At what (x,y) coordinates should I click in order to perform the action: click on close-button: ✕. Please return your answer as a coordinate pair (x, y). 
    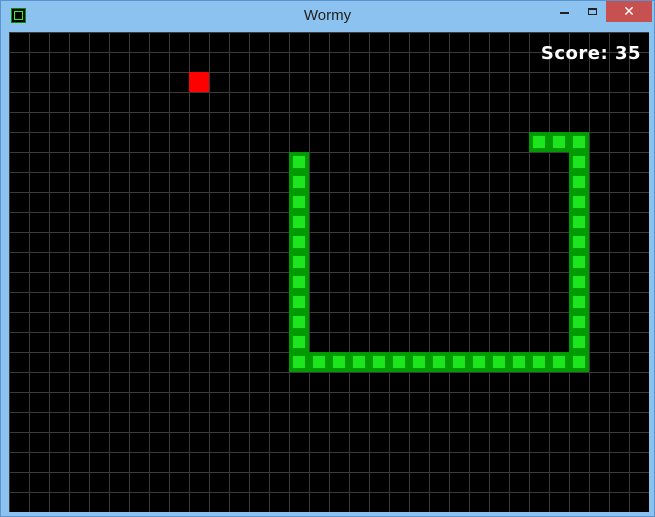
    Looking at the image, I should click on (629, 11).